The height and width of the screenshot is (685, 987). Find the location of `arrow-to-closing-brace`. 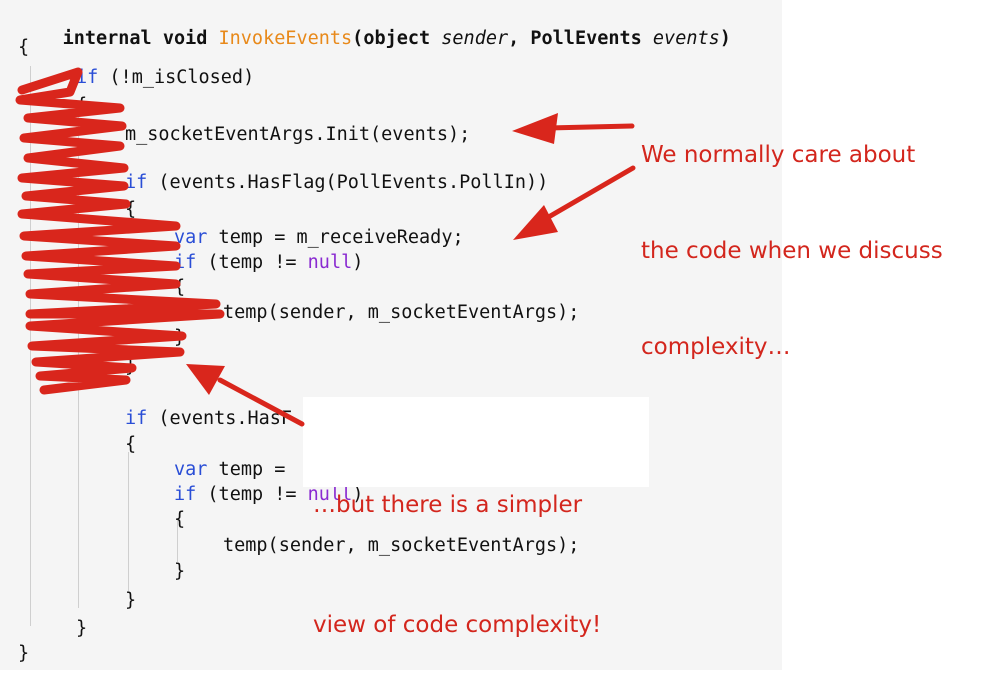

arrow-to-closing-brace is located at coordinates (245, 395).